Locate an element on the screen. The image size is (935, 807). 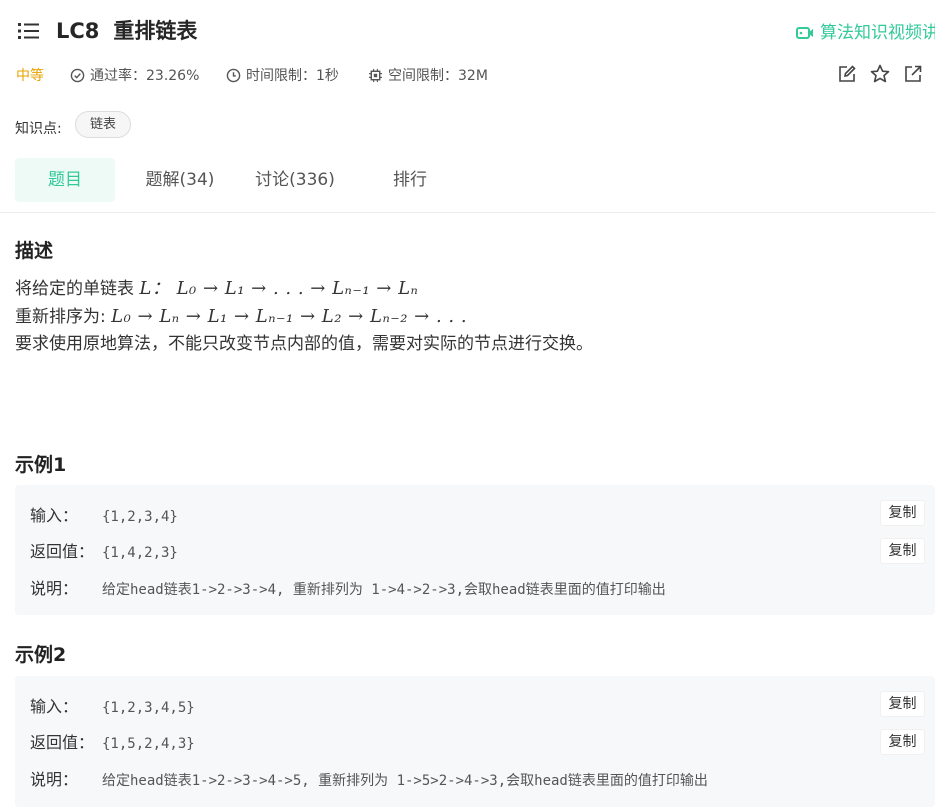
example-2-input-row: 输入： {1,2,3,4,5} is located at coordinates (112, 705).